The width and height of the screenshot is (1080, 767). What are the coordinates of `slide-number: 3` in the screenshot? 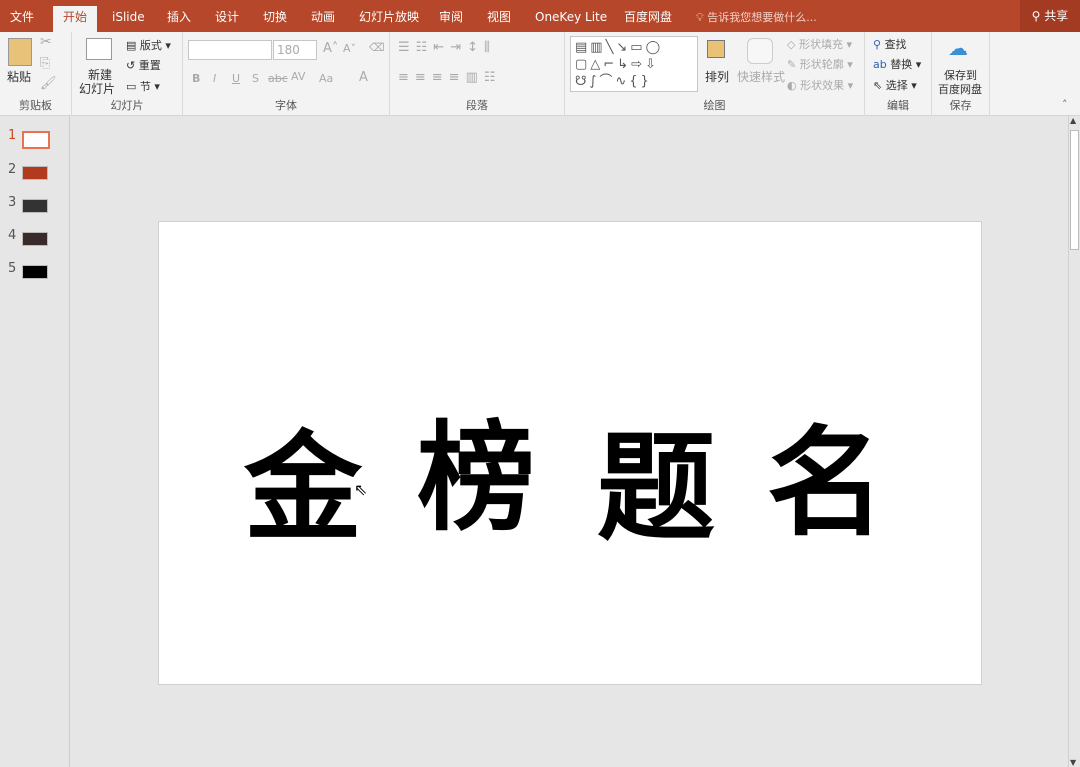 It's located at (12, 202).